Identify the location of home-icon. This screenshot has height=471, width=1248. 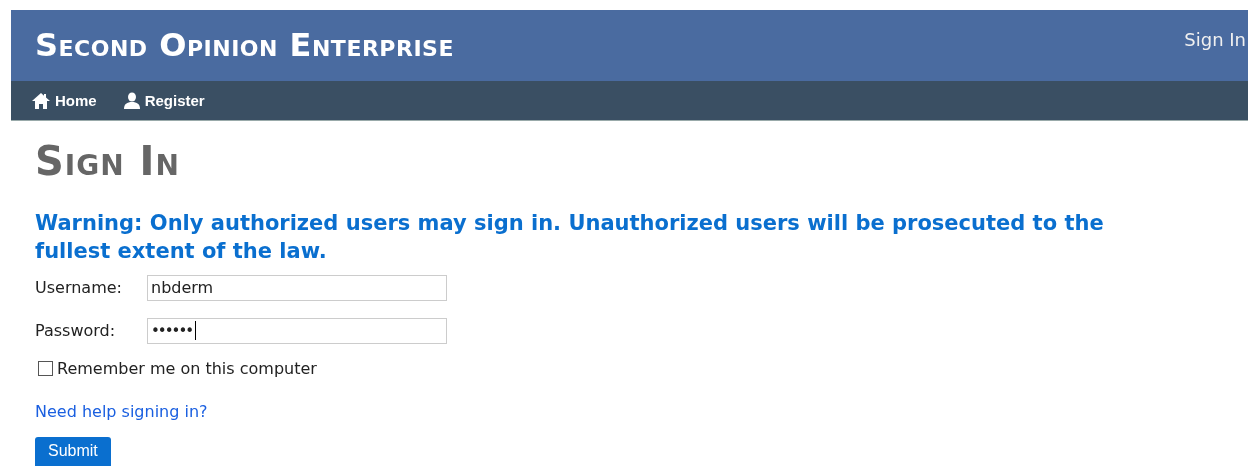
(41, 100).